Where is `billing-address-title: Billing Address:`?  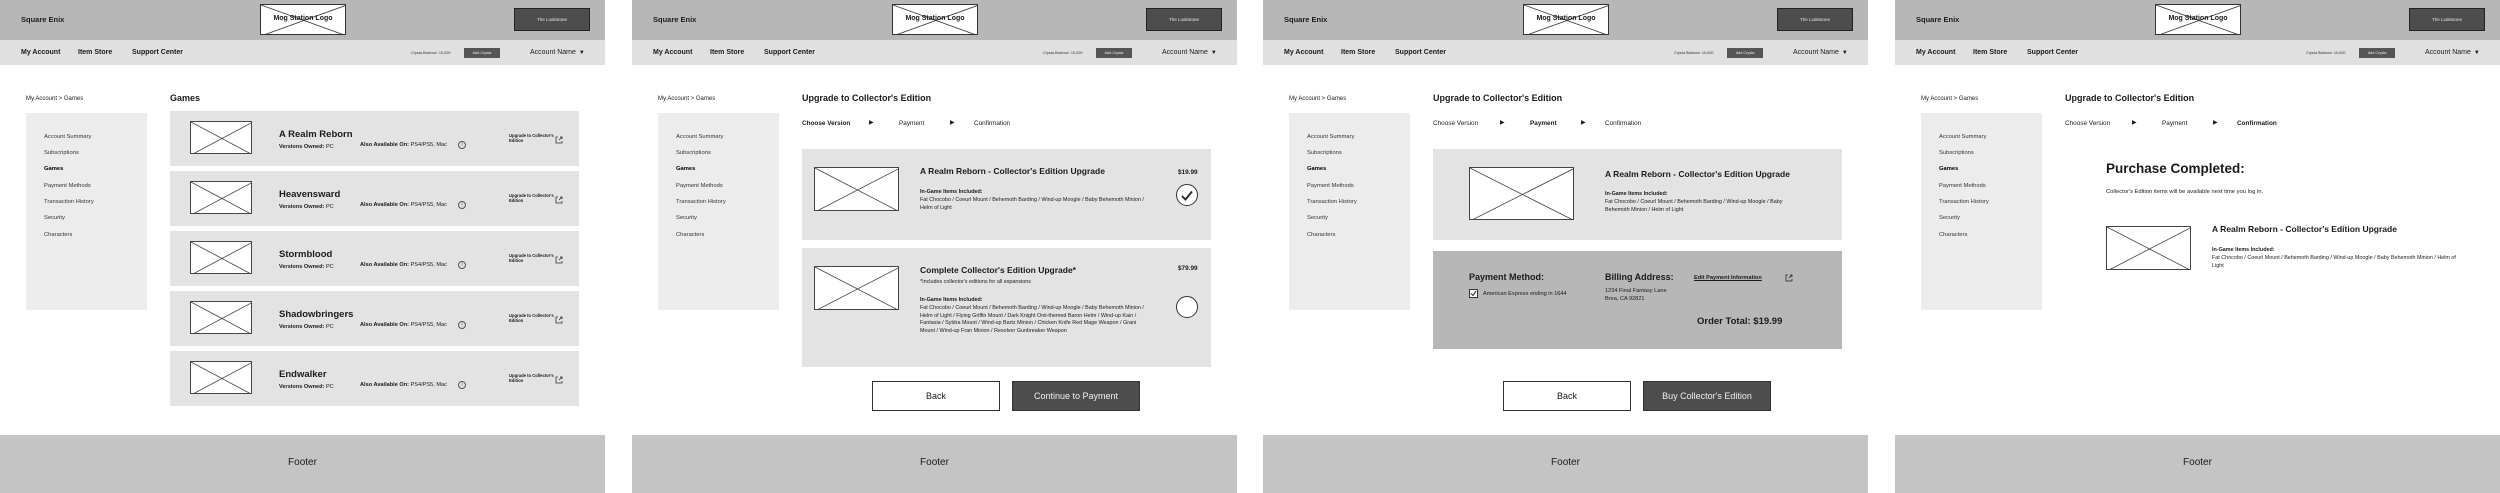
billing-address-title: Billing Address: is located at coordinates (1639, 277).